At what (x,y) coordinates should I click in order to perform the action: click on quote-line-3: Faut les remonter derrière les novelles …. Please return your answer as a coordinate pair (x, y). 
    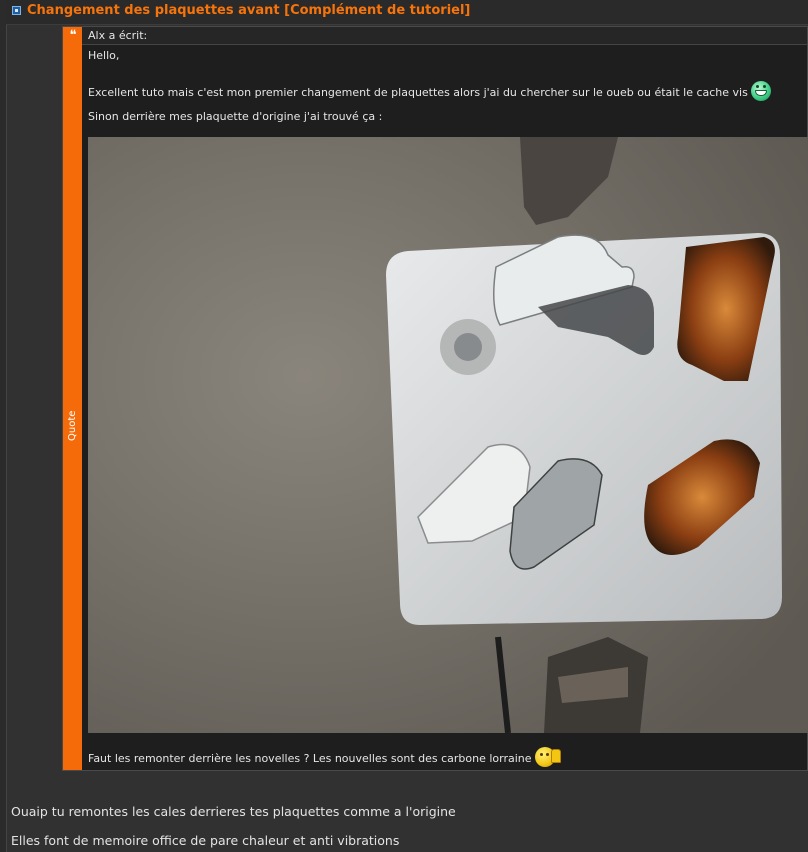
    Looking at the image, I should click on (324, 758).